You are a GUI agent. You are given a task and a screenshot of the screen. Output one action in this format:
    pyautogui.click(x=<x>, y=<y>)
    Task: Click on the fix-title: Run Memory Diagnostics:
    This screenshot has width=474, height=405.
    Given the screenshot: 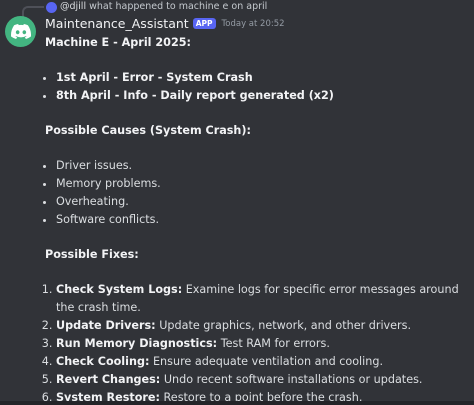 What is the action you would take?
    pyautogui.click(x=137, y=343)
    